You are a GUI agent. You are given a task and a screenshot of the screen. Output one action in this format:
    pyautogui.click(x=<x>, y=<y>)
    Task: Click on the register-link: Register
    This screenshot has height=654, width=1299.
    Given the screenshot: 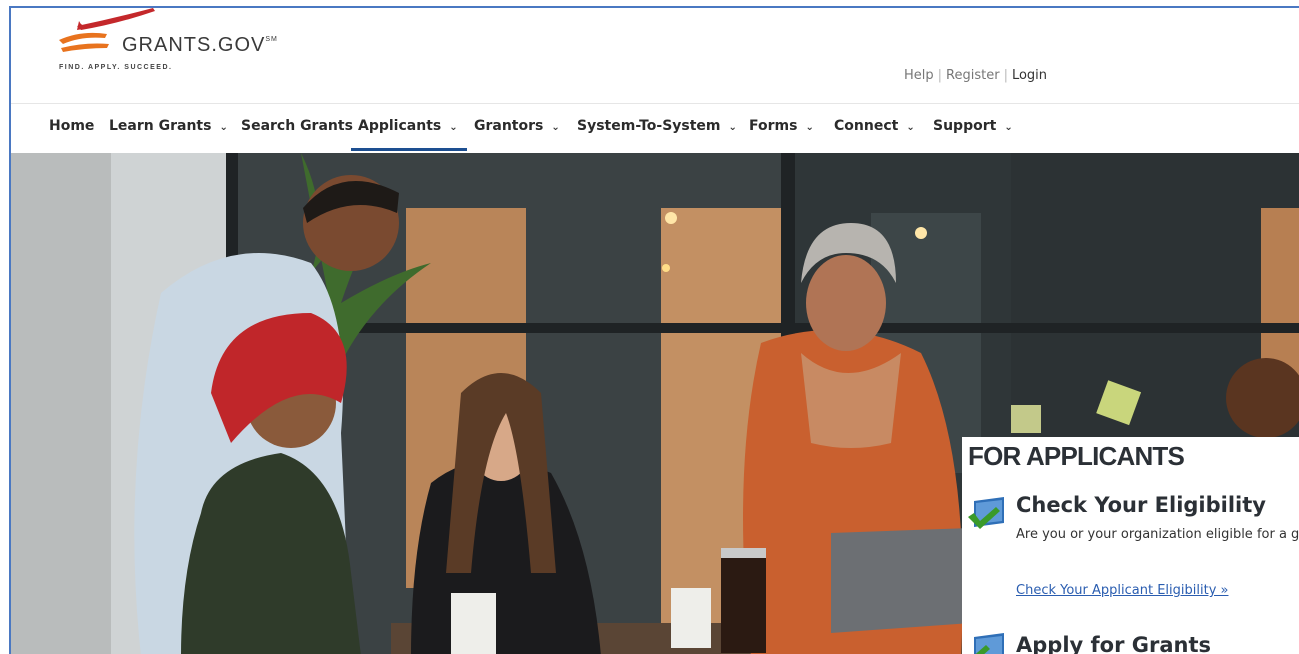 What is the action you would take?
    pyautogui.click(x=973, y=75)
    